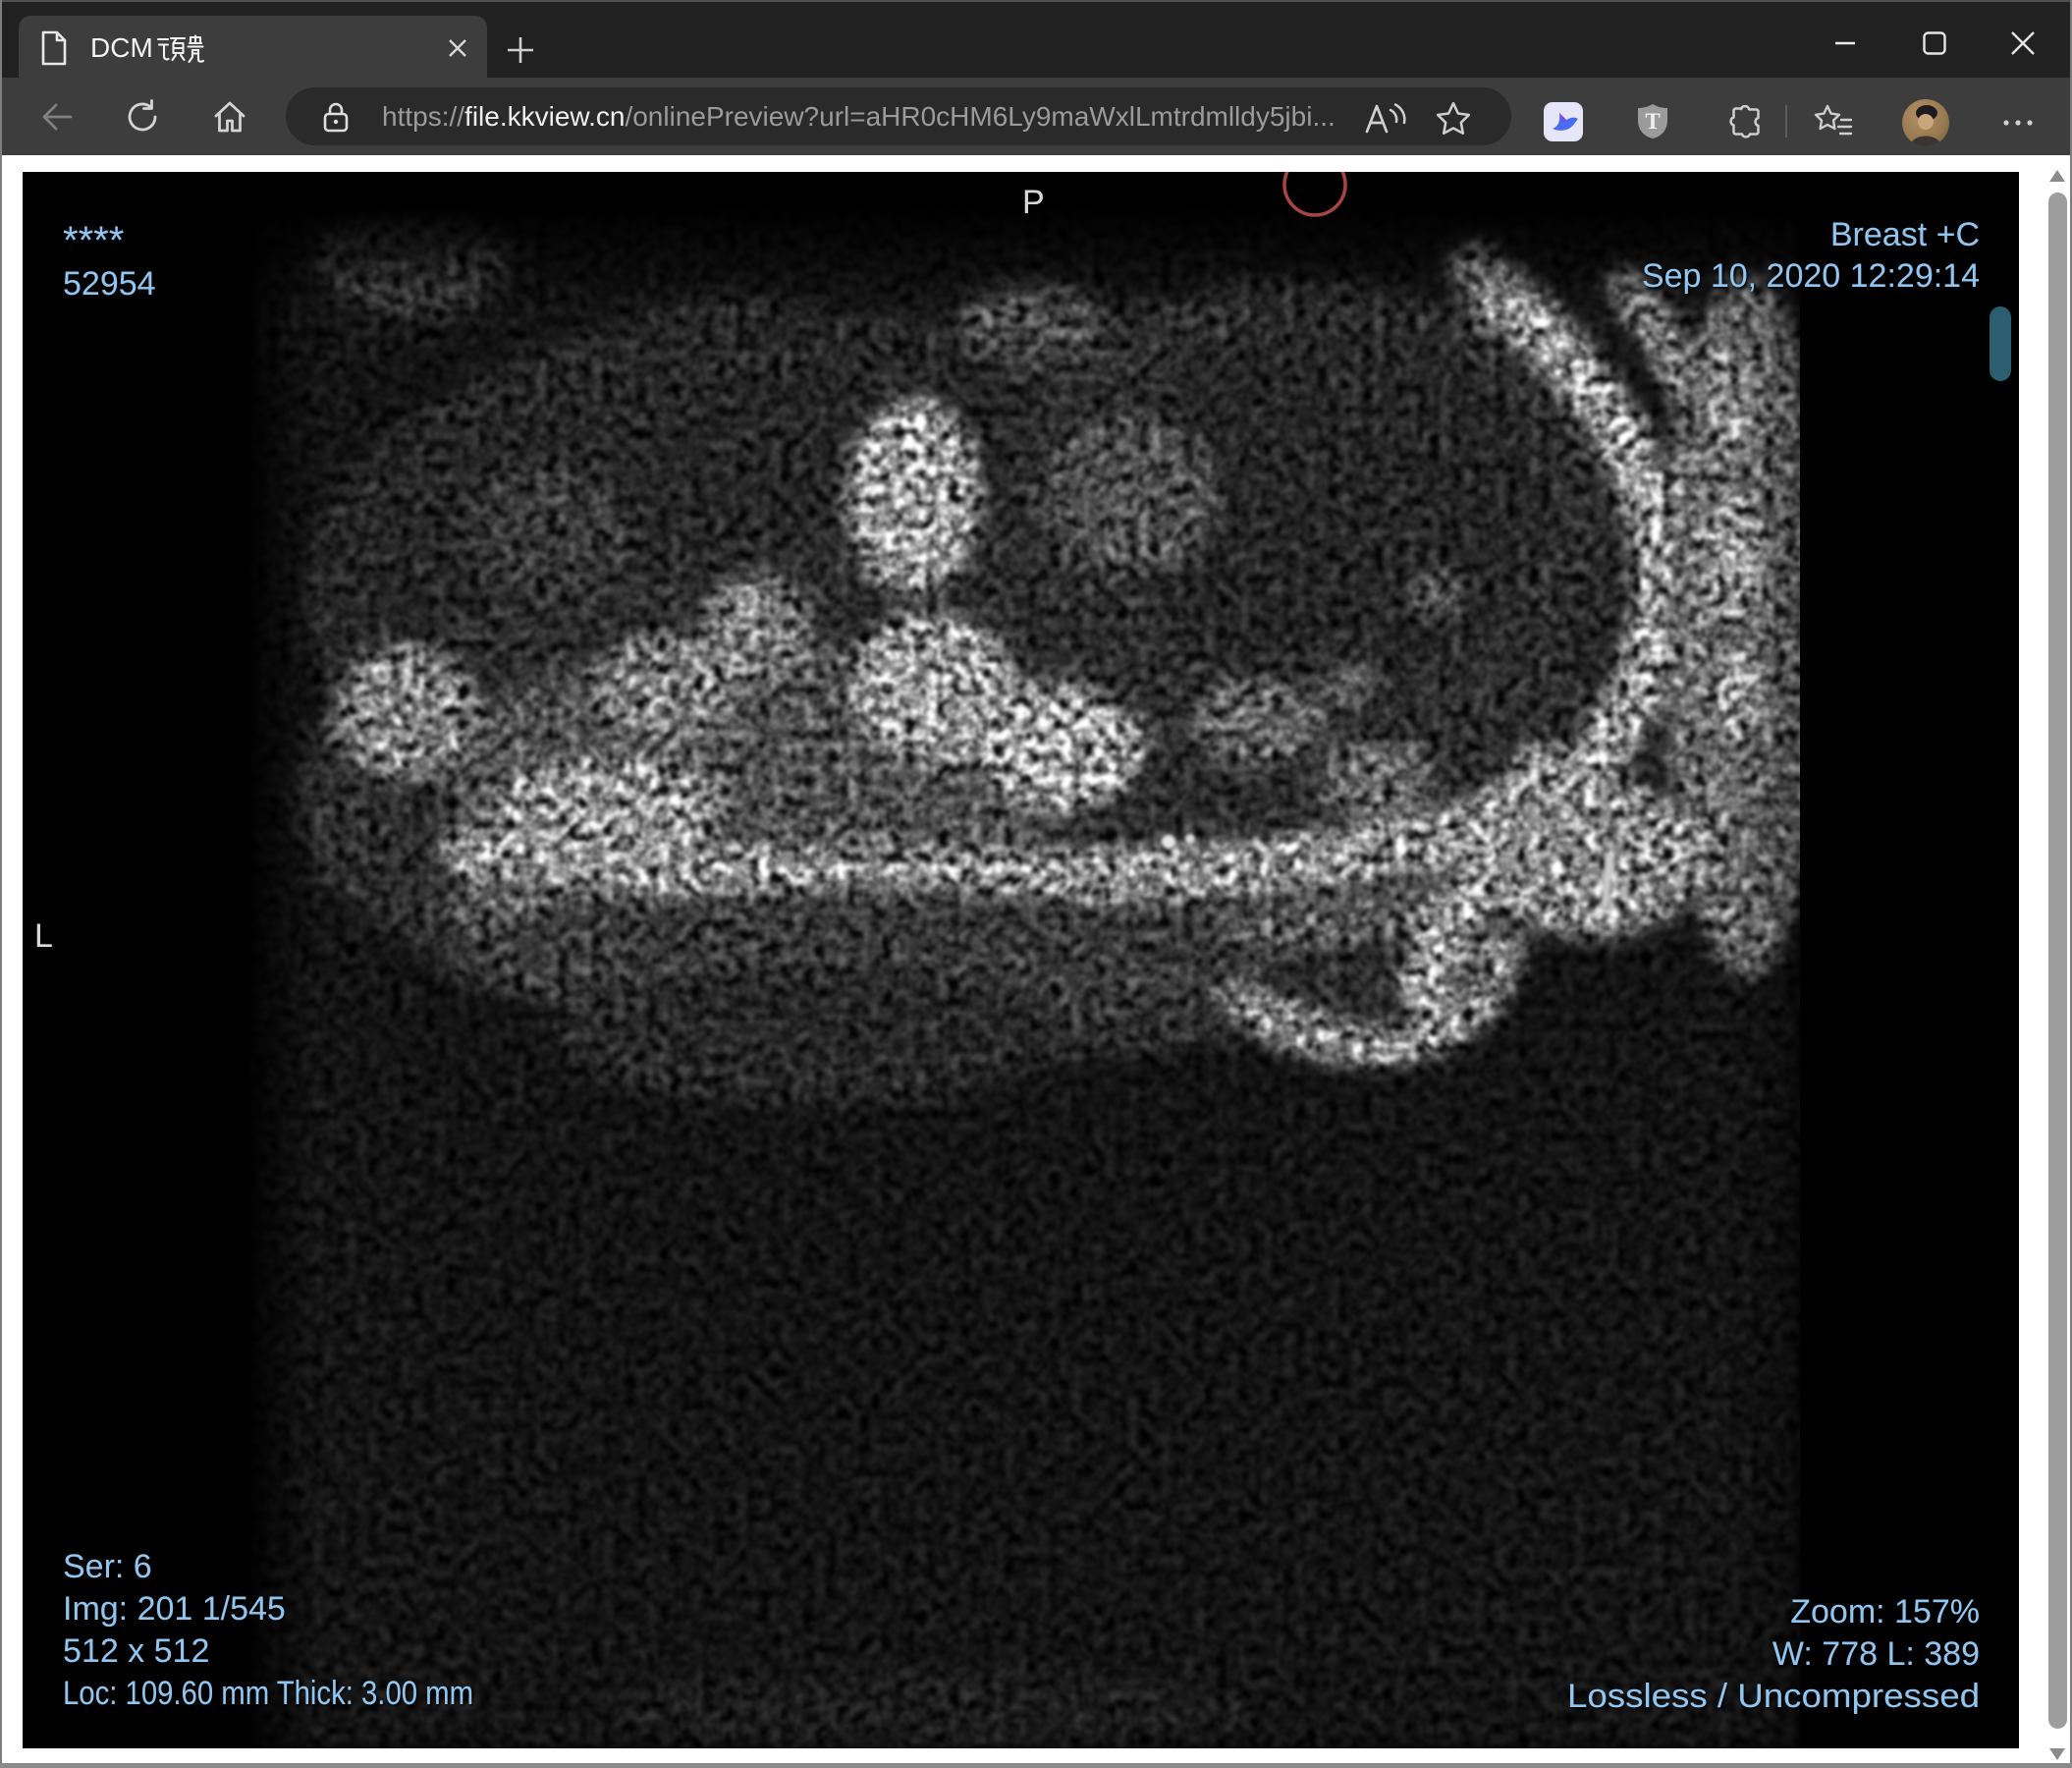 The width and height of the screenshot is (2072, 1768). I want to click on svg-text: W: 778 L: 389, so click(1876, 1654).